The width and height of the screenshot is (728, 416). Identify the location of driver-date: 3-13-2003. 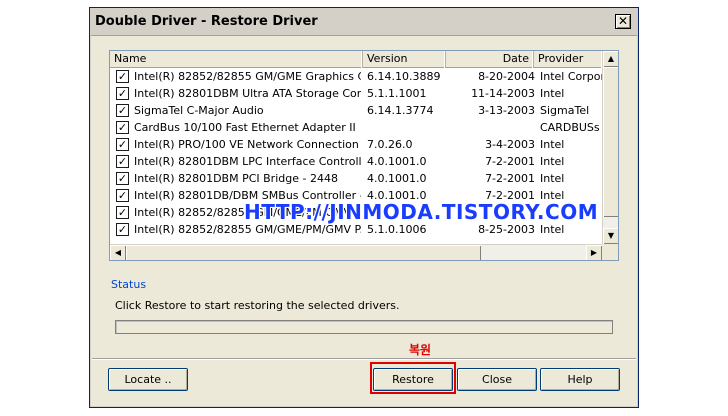
(506, 110).